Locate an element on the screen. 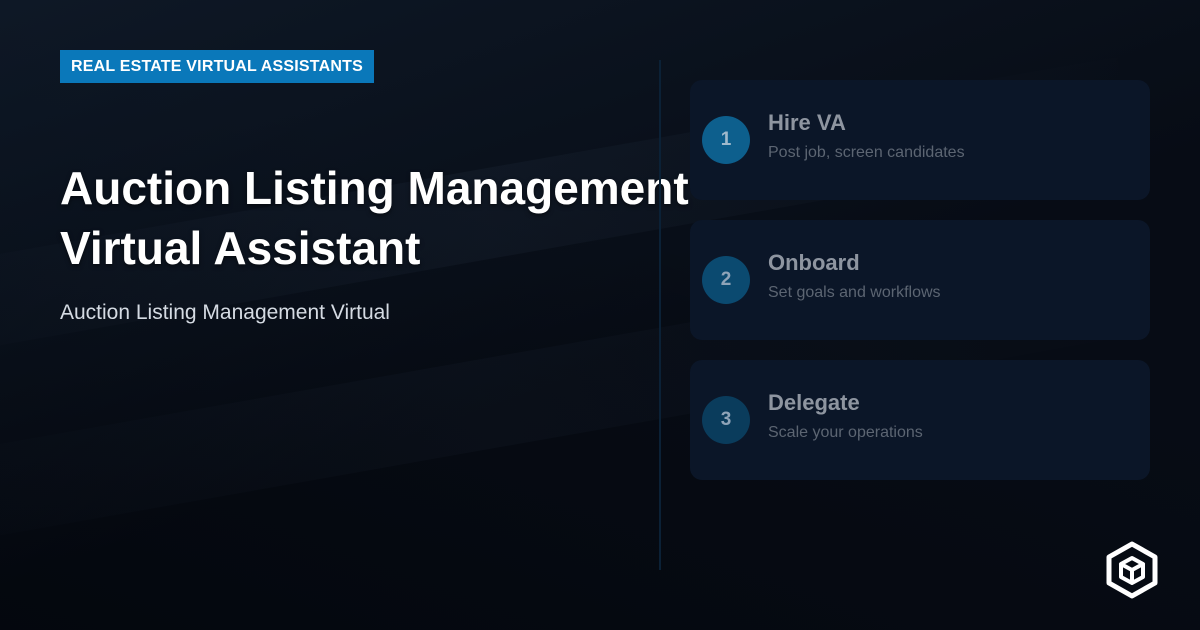 Image resolution: width=1200 pixels, height=630 pixels. page-subtitle: Auction Listing Management Virtual is located at coordinates (225, 312).